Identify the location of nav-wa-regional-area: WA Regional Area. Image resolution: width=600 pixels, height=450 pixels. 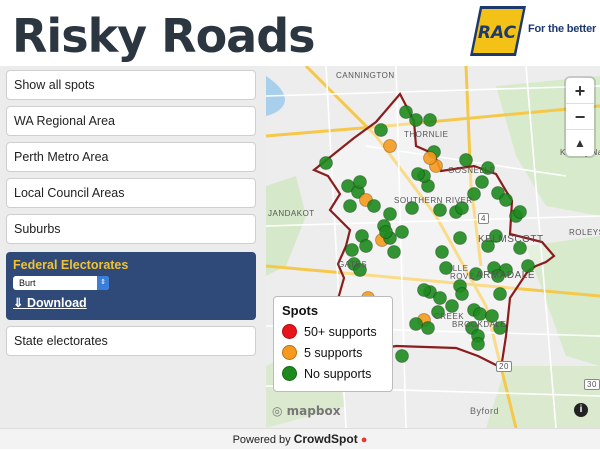
(131, 121).